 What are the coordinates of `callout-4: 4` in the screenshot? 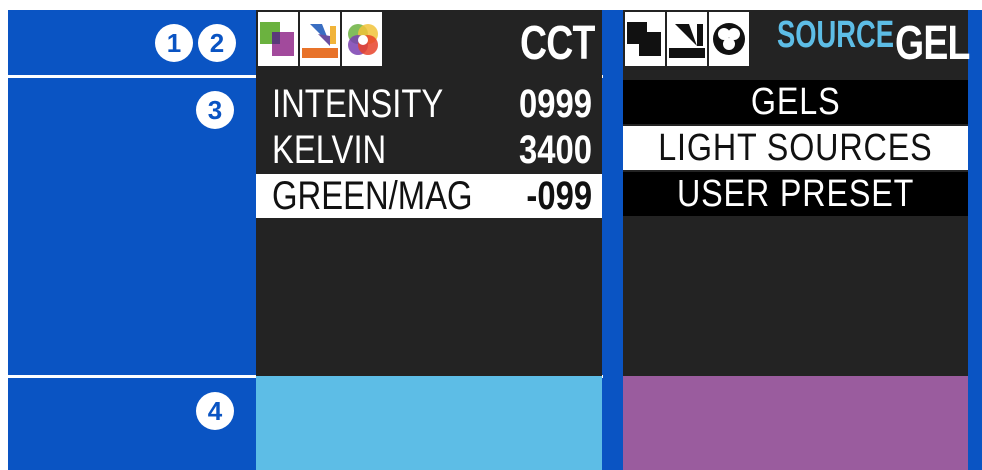 It's located at (215, 411).